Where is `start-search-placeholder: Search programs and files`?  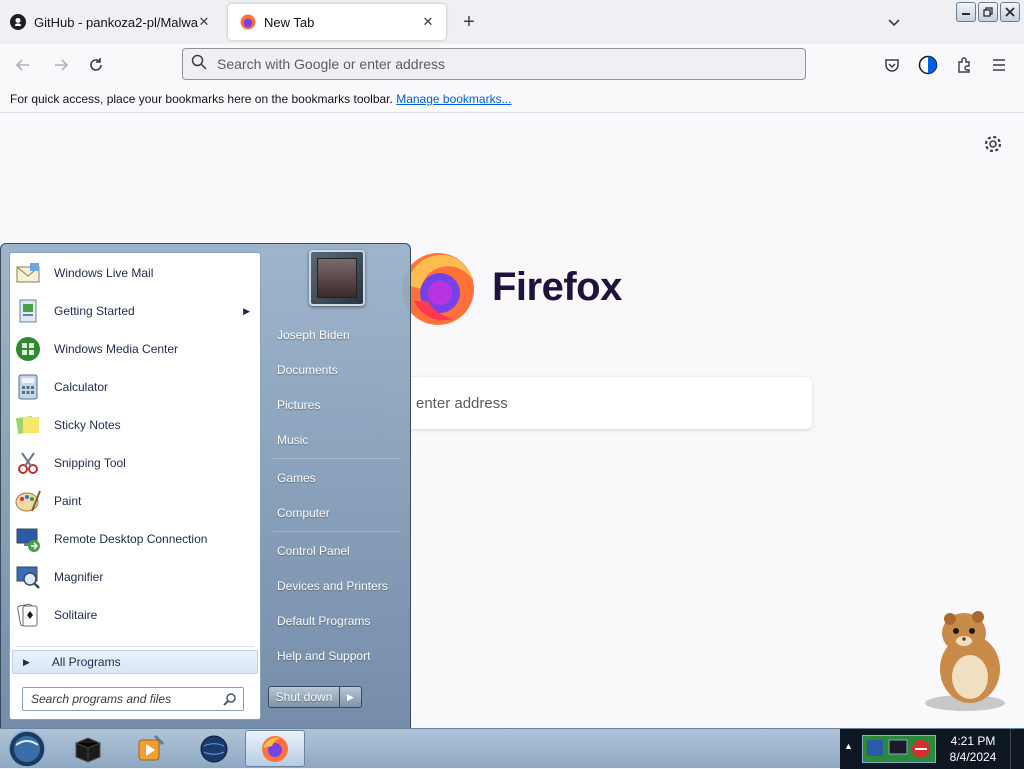
start-search-placeholder: Search programs and files is located at coordinates (101, 699).